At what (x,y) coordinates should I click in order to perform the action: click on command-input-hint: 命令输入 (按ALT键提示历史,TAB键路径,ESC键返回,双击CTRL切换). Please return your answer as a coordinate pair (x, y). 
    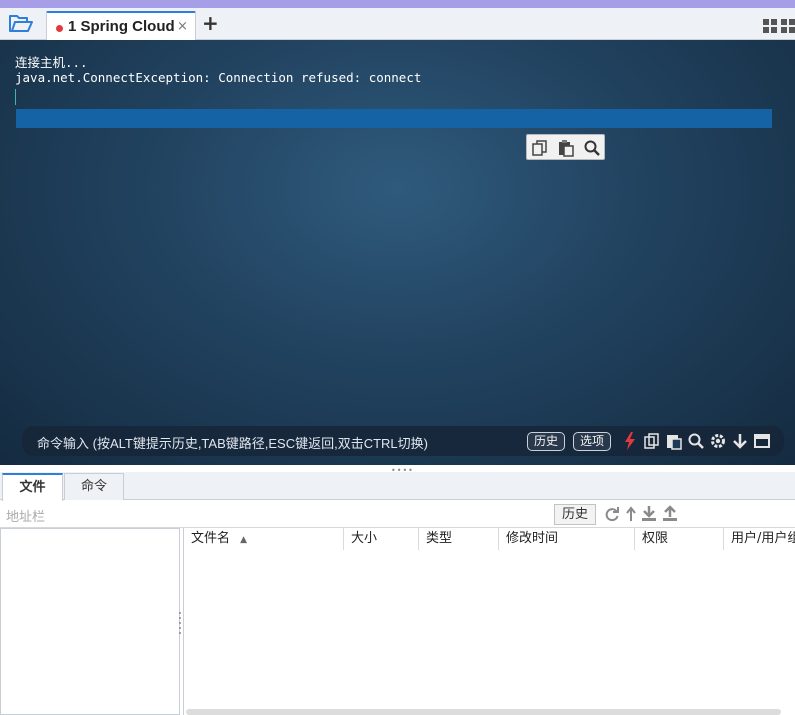
    Looking at the image, I should click on (232, 442).